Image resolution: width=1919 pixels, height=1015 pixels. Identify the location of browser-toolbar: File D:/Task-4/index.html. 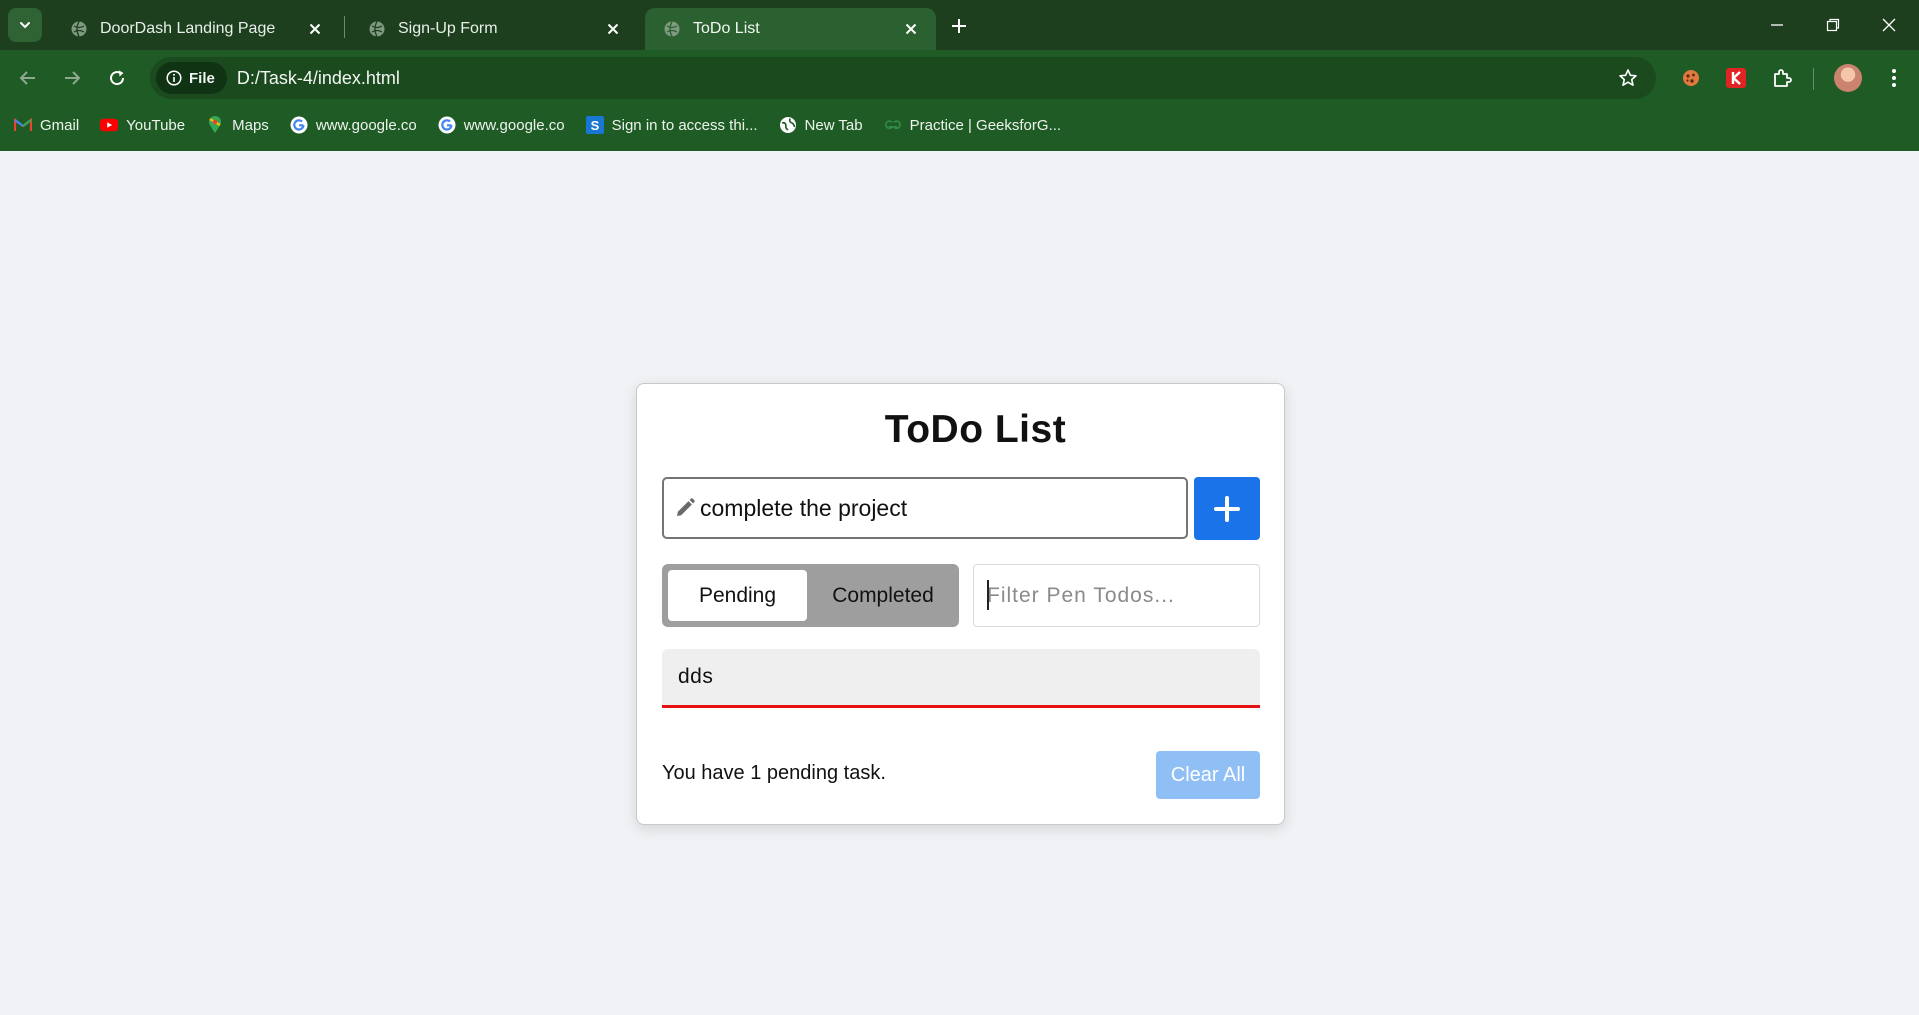
(959, 78).